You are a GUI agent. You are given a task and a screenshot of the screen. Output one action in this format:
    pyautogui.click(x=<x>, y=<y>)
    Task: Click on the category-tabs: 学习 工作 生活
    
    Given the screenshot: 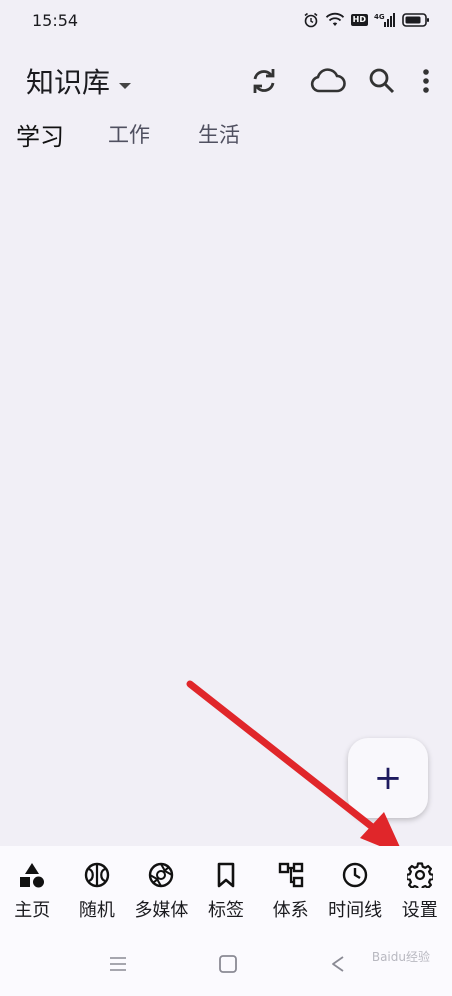 What is the action you would take?
    pyautogui.click(x=226, y=134)
    